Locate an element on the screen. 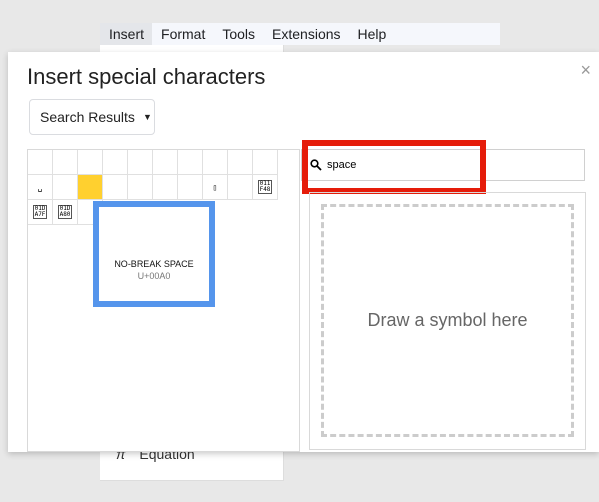  character-glyph: 011 F48 is located at coordinates (265, 187).